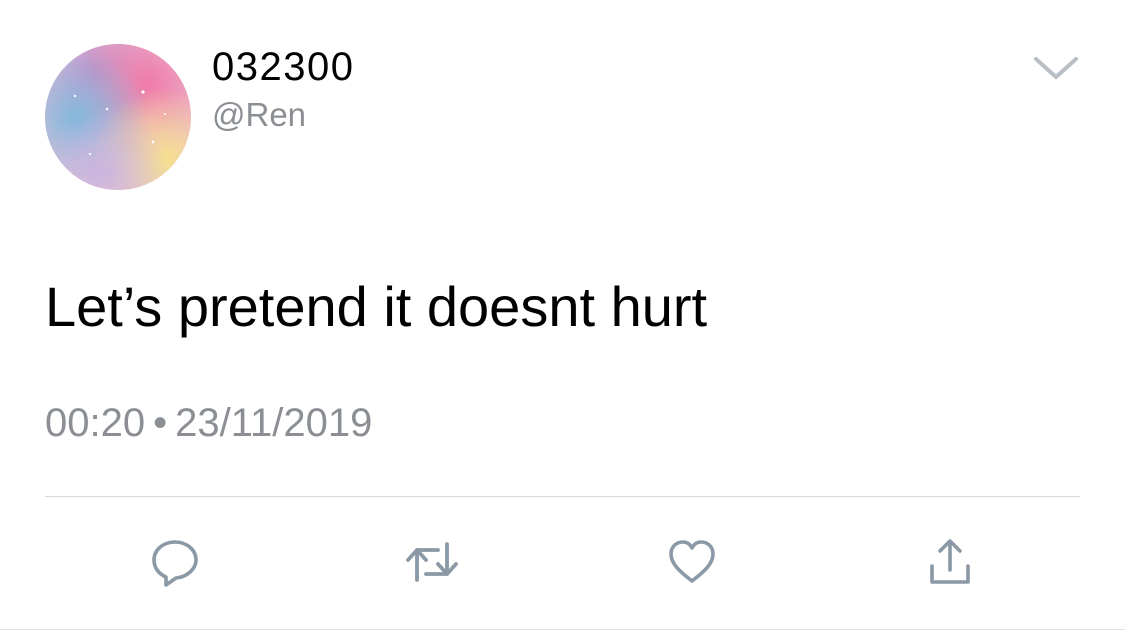 Image resolution: width=1125 pixels, height=632 pixels. Describe the element at coordinates (95, 423) in the screenshot. I see `tweet-time: 00:20` at that location.